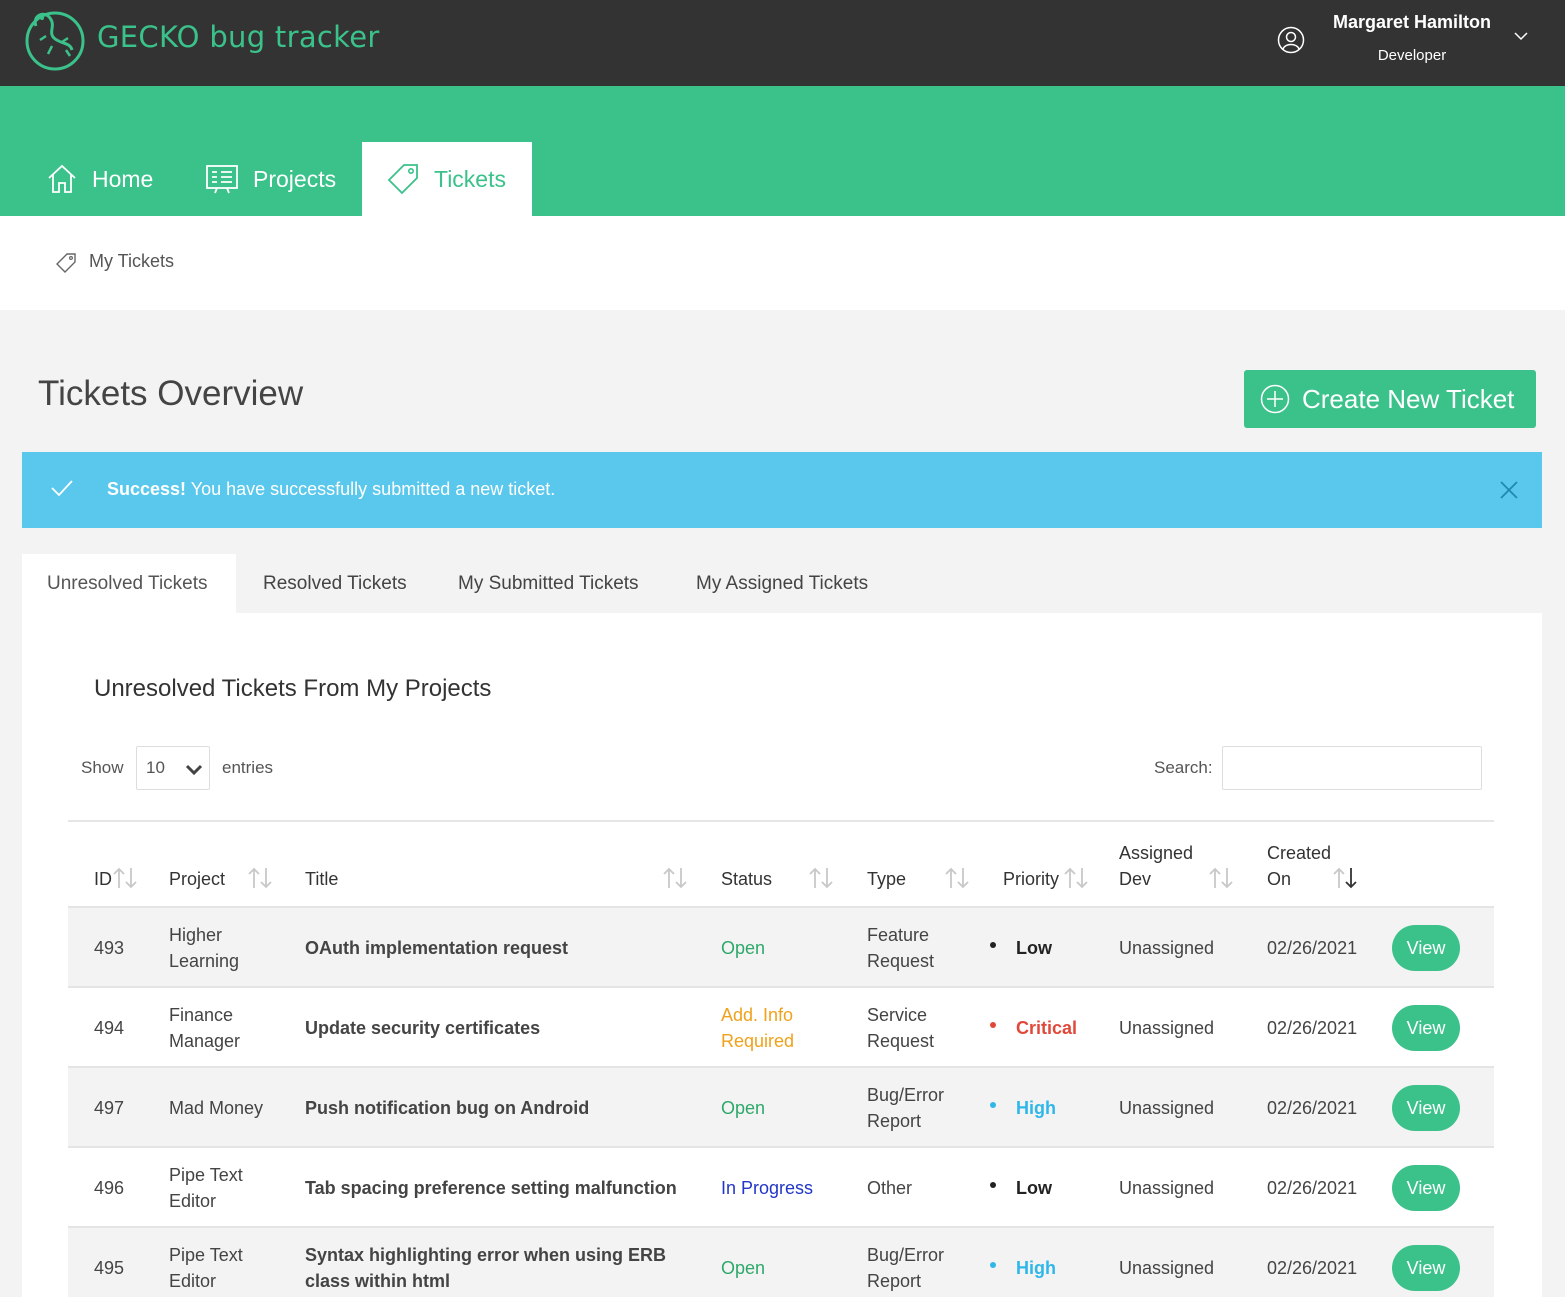 The image size is (1565, 1297). Describe the element at coordinates (1345, 878) in the screenshot. I see `sort-desc-icon` at that location.